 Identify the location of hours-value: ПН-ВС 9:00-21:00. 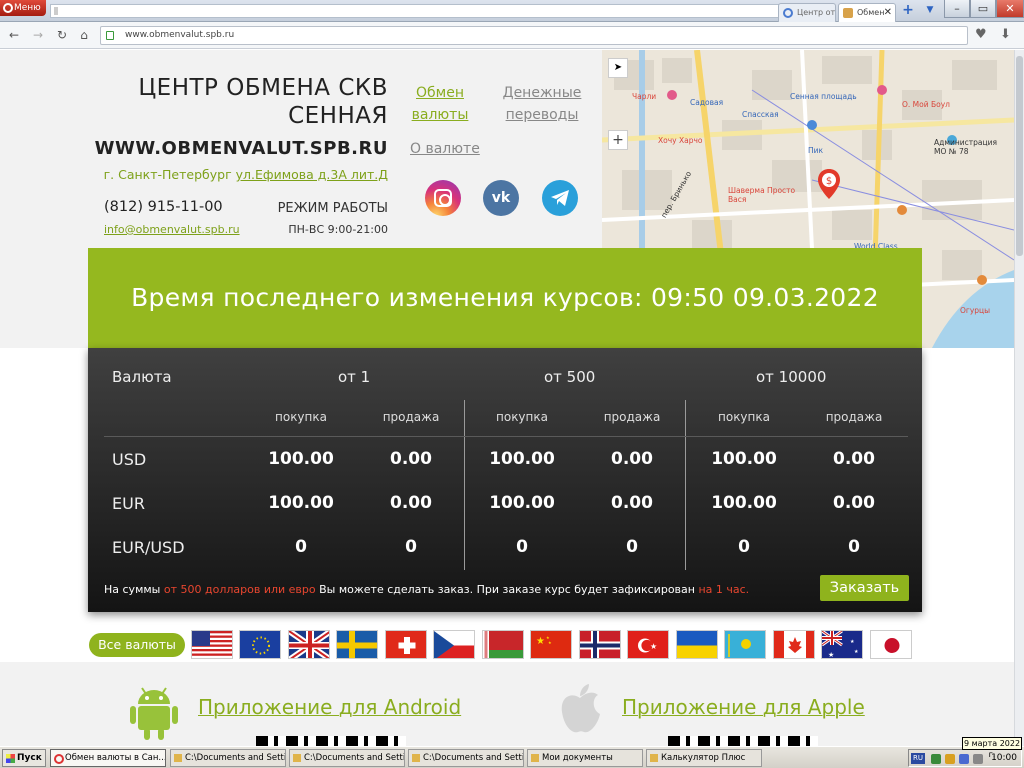
(338, 229).